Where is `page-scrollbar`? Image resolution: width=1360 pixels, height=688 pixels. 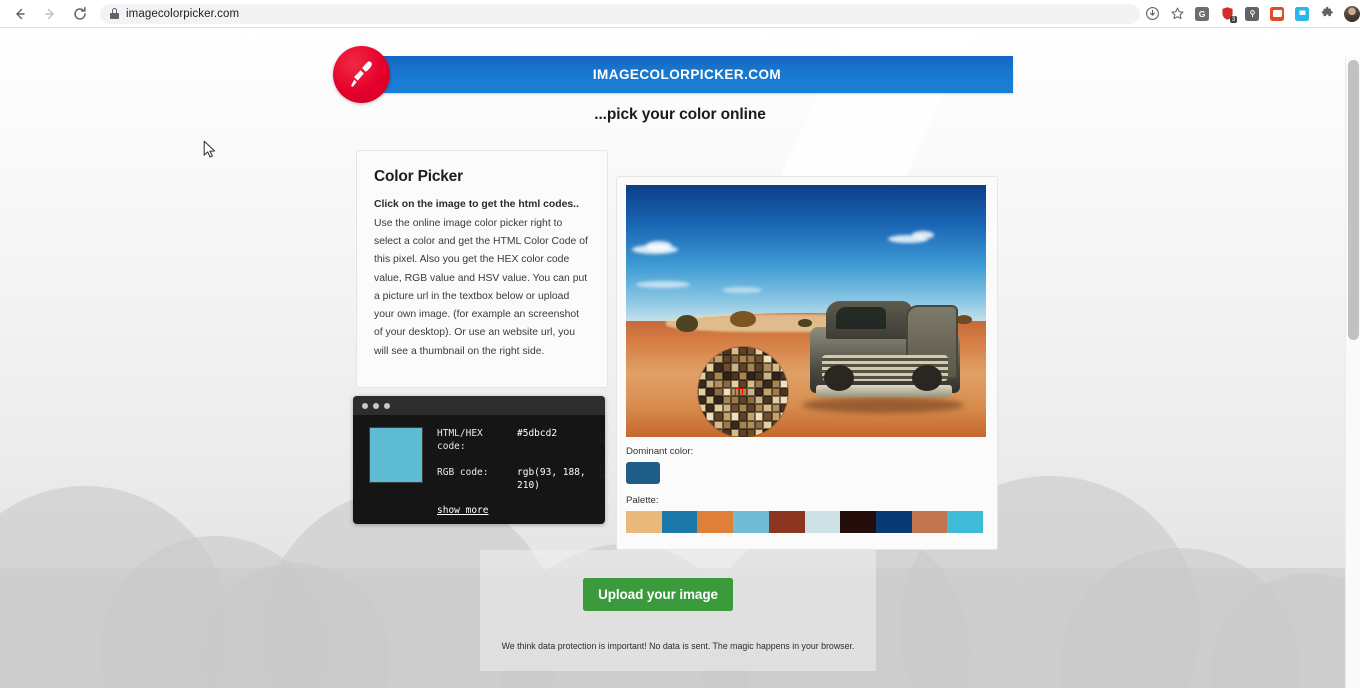
page-scrollbar is located at coordinates (1352, 372).